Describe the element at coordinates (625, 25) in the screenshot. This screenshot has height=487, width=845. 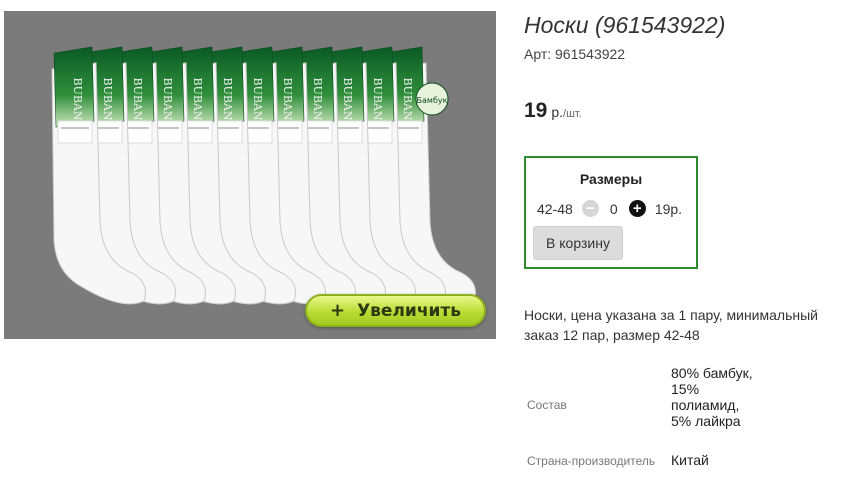
I see `product-title: Носки (961543922)` at that location.